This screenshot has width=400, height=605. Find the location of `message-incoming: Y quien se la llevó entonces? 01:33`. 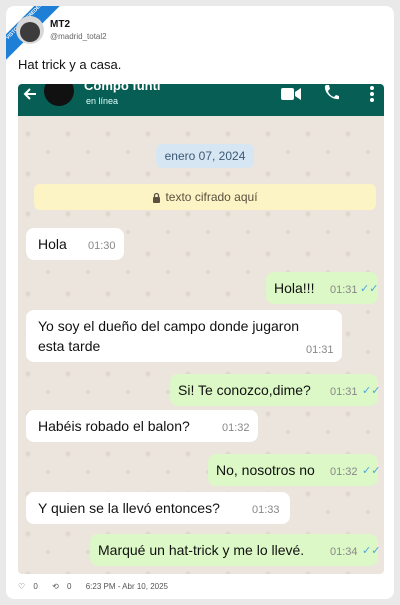

message-incoming: Y quien se la llevó entonces? 01:33 is located at coordinates (158, 508).